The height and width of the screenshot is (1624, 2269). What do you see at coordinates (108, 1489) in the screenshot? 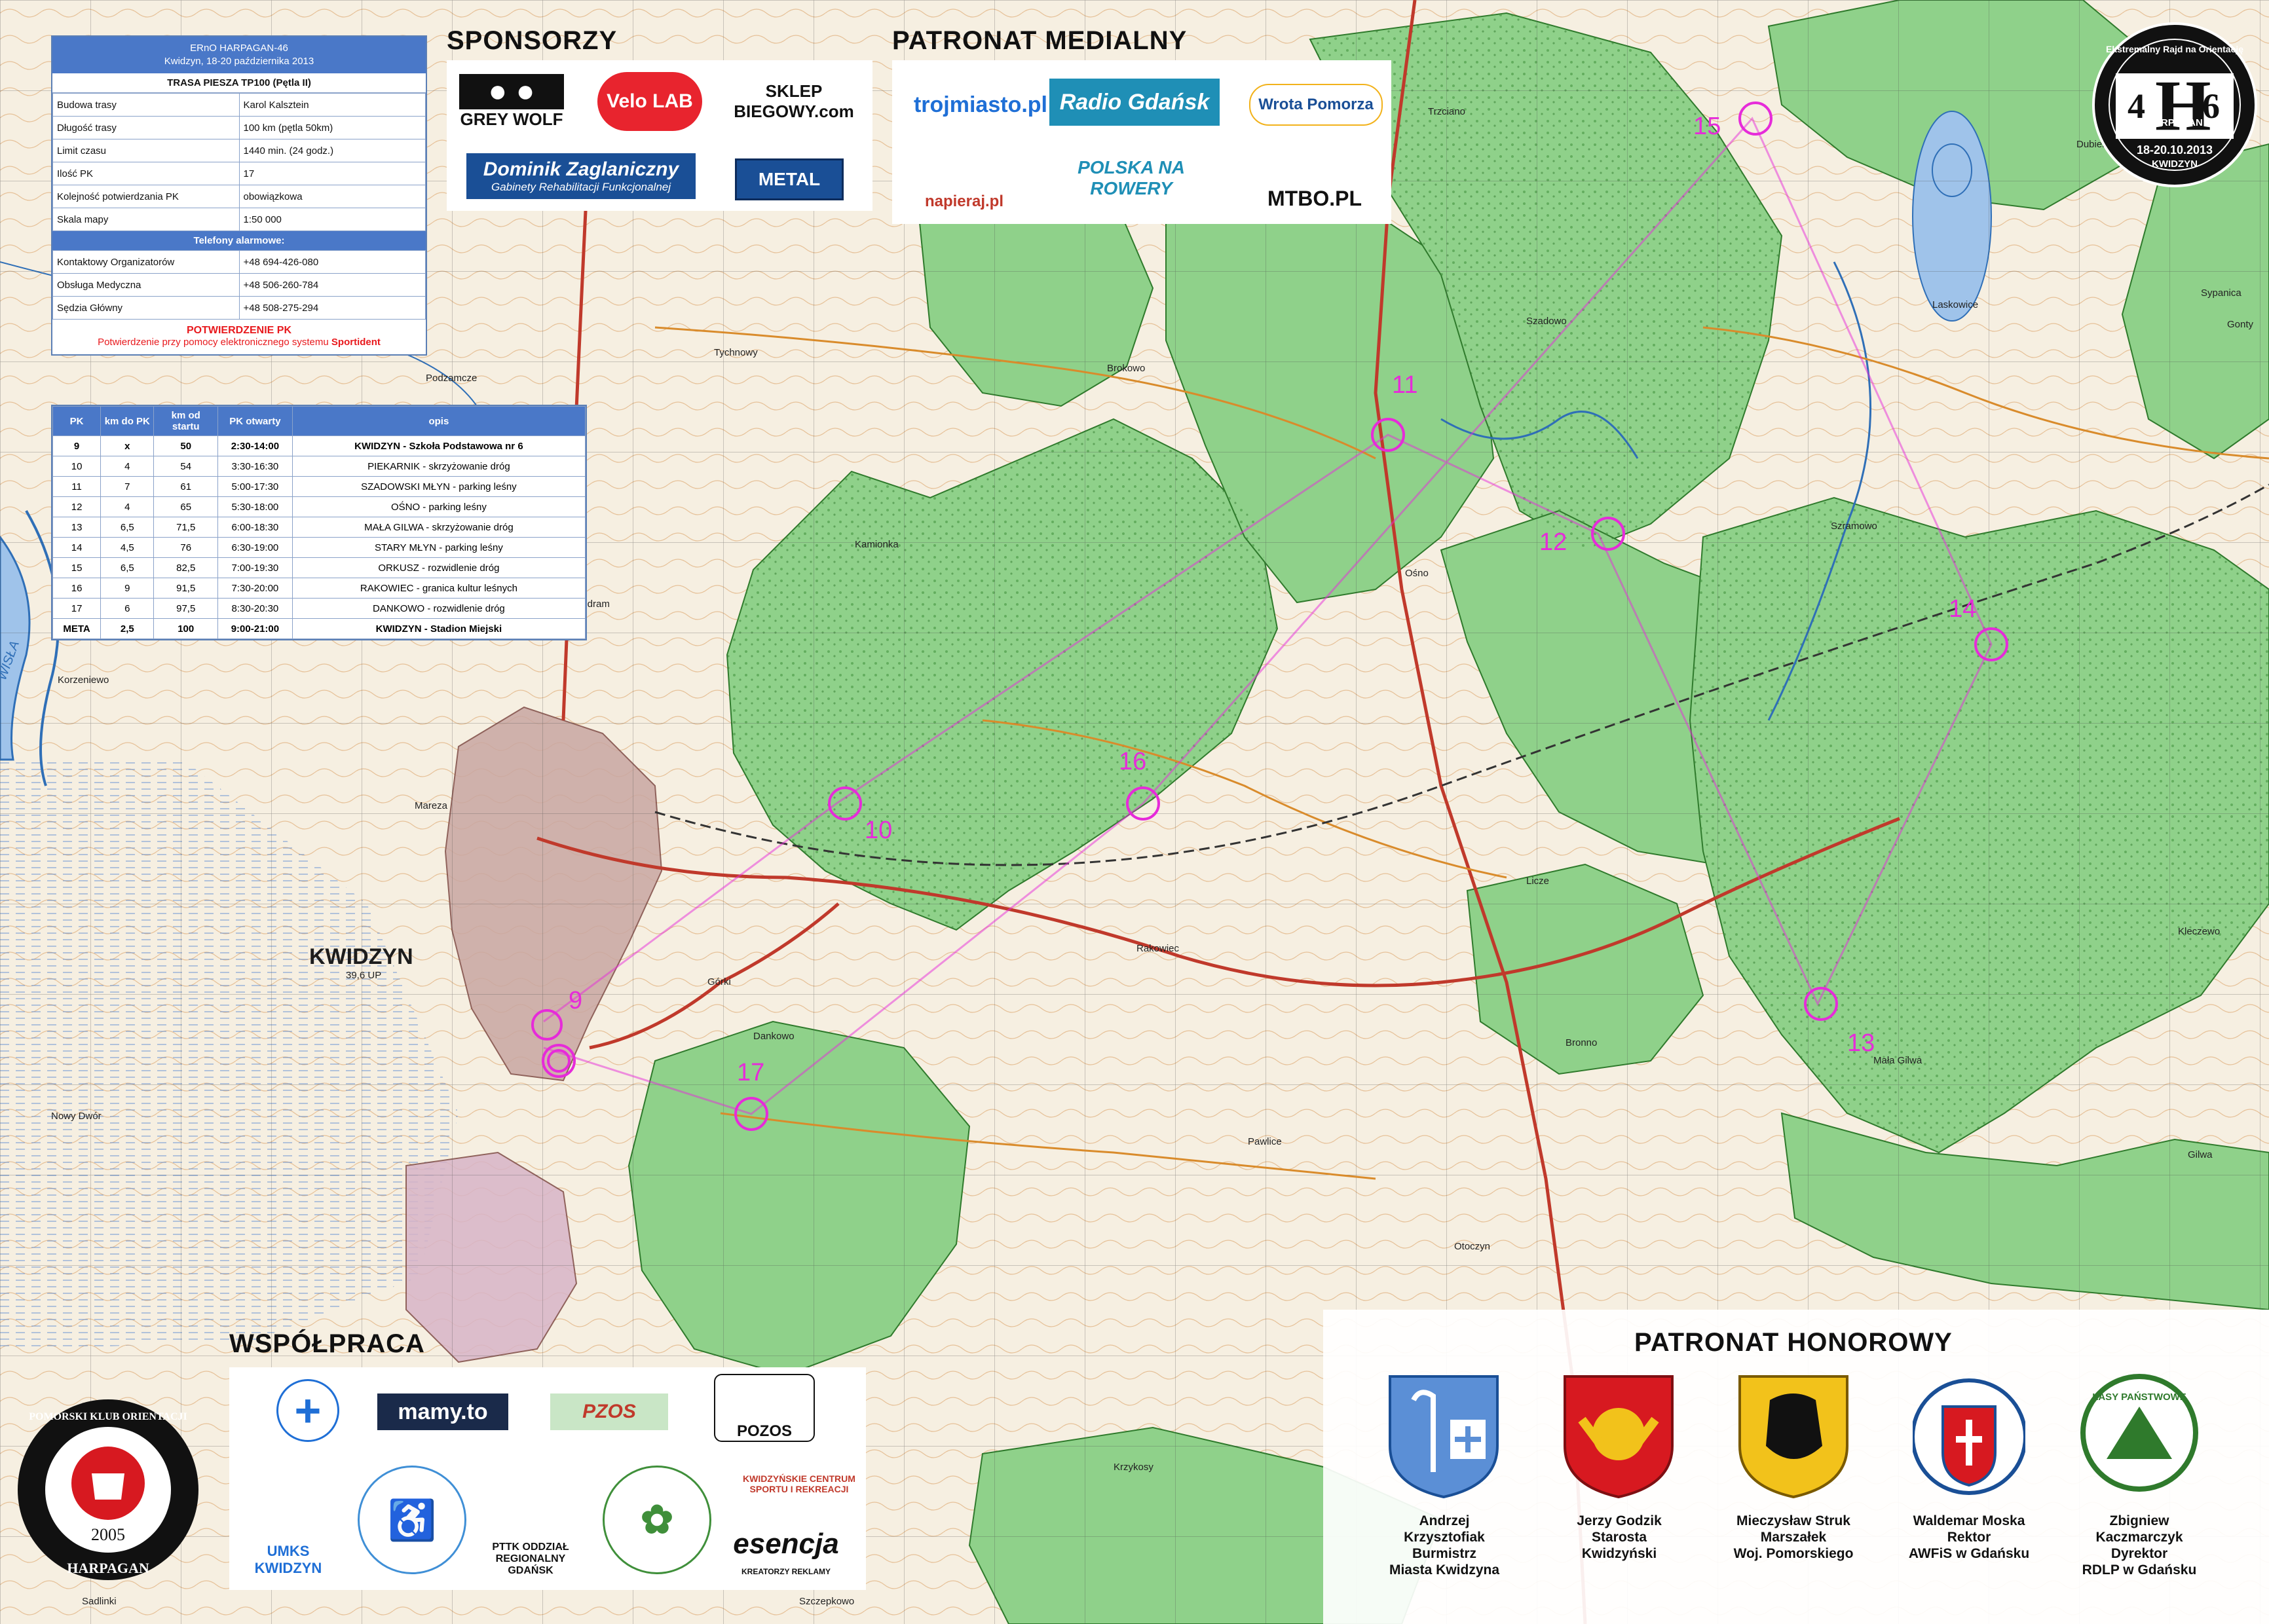
I see `pomorski-klub-orientacji-logo: 2005 HARPAGAN POMORSKI KLUB ORIENTACJI` at bounding box center [108, 1489].